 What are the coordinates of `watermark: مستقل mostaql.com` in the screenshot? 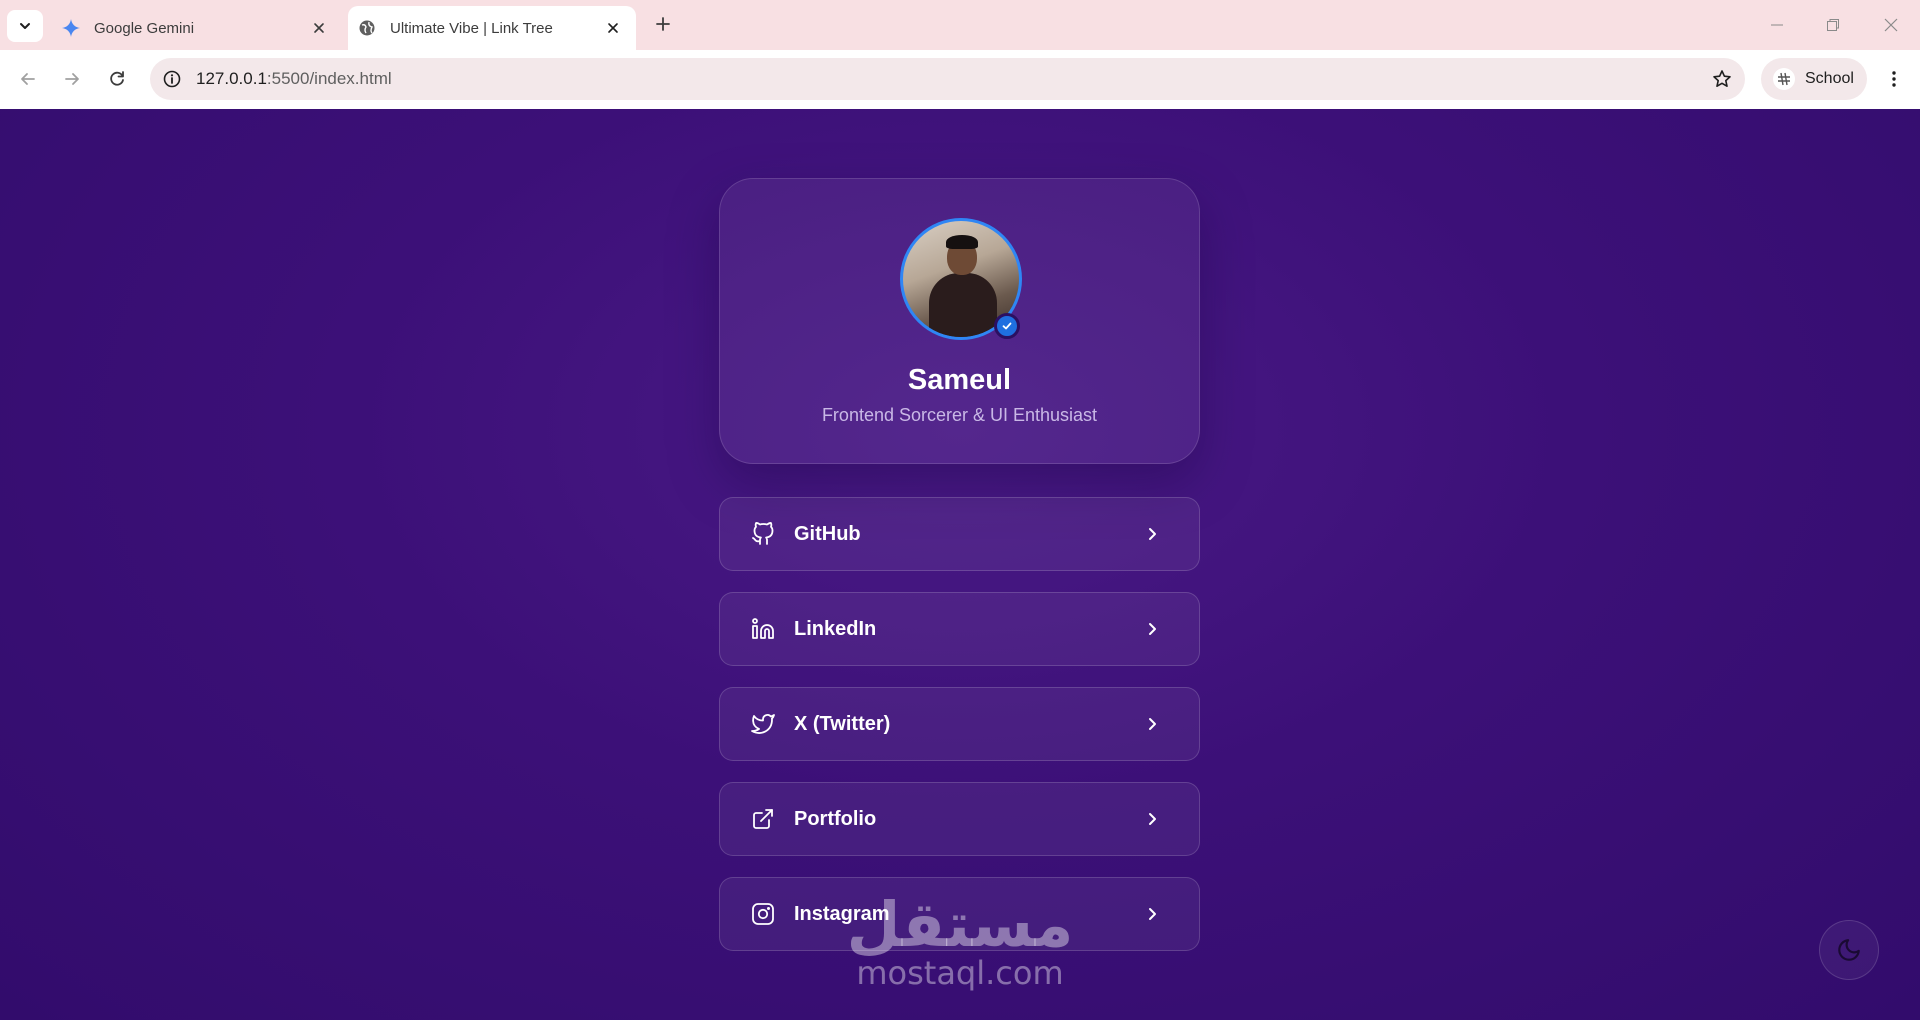 It's located at (960, 940).